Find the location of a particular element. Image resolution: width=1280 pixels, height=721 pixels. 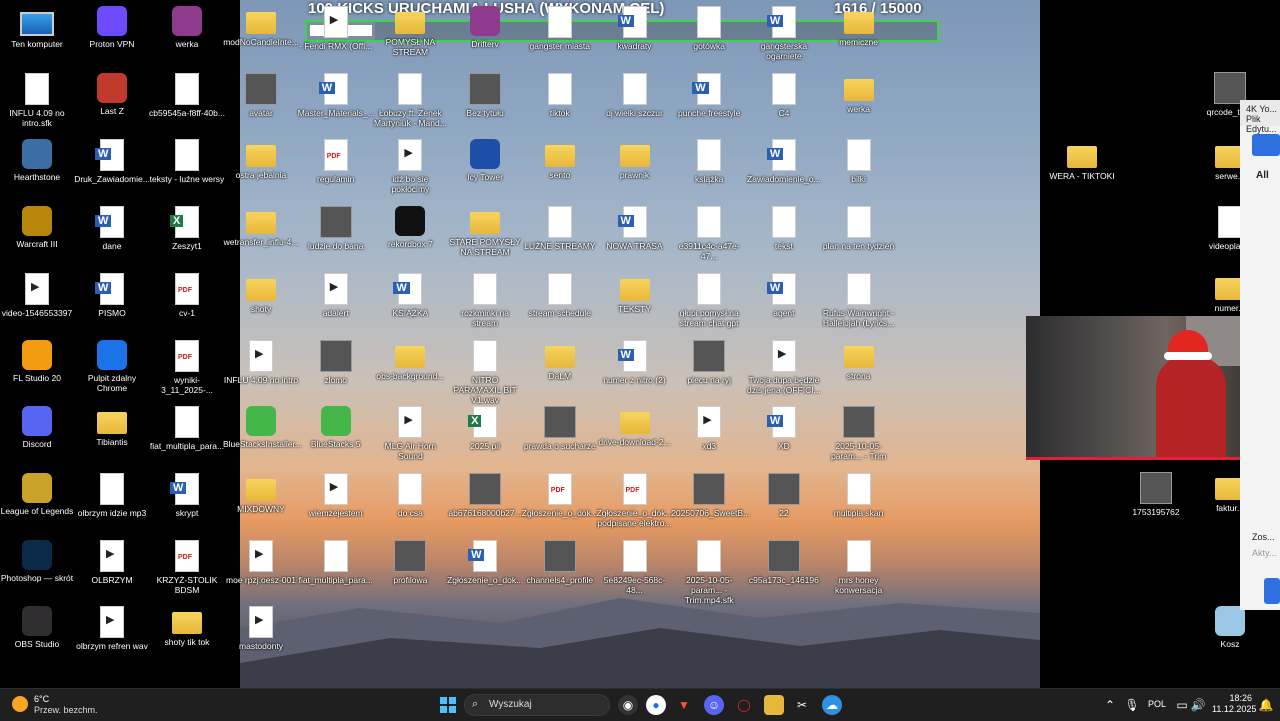

desktop-icon: POMYSŁ NA STREAM is located at coordinates (410, 31).